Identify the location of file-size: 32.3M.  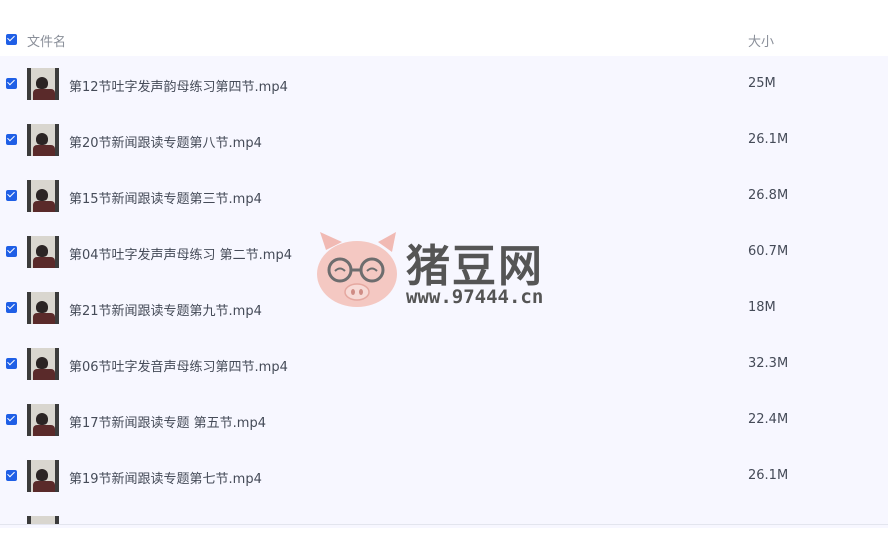
(768, 363).